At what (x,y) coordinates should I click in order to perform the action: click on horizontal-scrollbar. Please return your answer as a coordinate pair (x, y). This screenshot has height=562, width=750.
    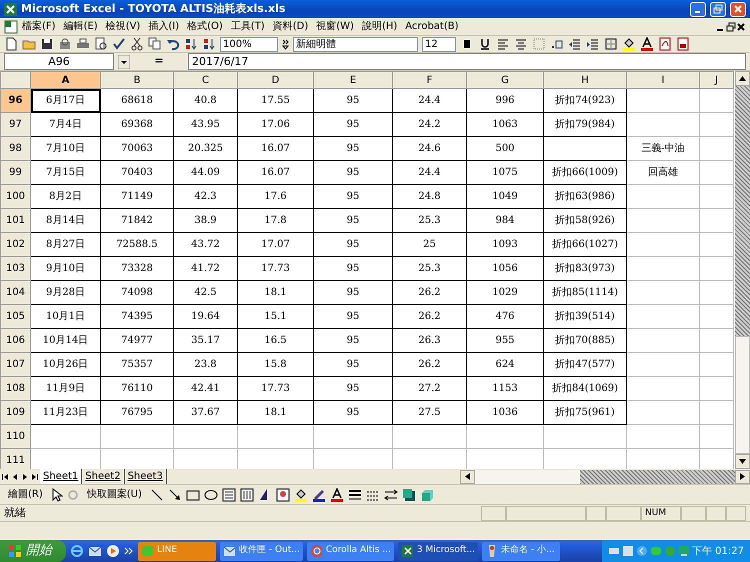
    Looking at the image, I should click on (605, 477).